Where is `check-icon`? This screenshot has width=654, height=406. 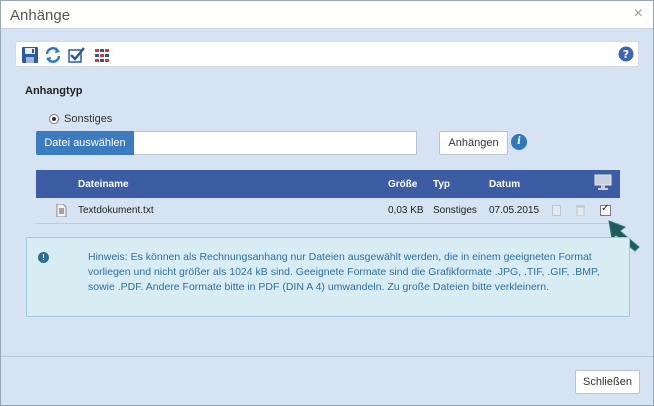 check-icon is located at coordinates (77, 55).